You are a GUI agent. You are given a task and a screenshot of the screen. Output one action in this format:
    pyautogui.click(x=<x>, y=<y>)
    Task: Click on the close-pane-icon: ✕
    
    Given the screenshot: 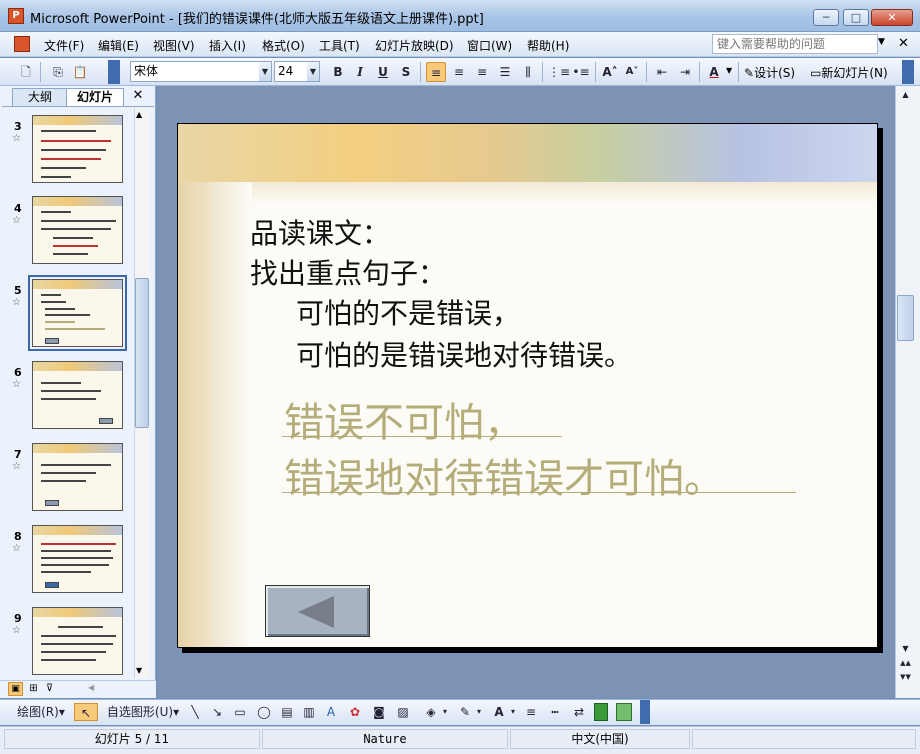 What is the action you would take?
    pyautogui.click(x=138, y=96)
    